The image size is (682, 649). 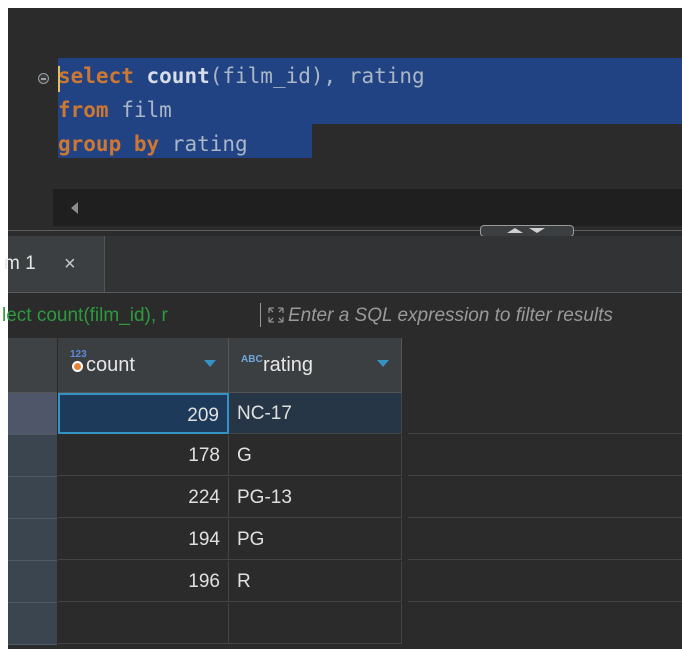 What do you see at coordinates (288, 365) in the screenshot?
I see `column-label-rating: rating` at bounding box center [288, 365].